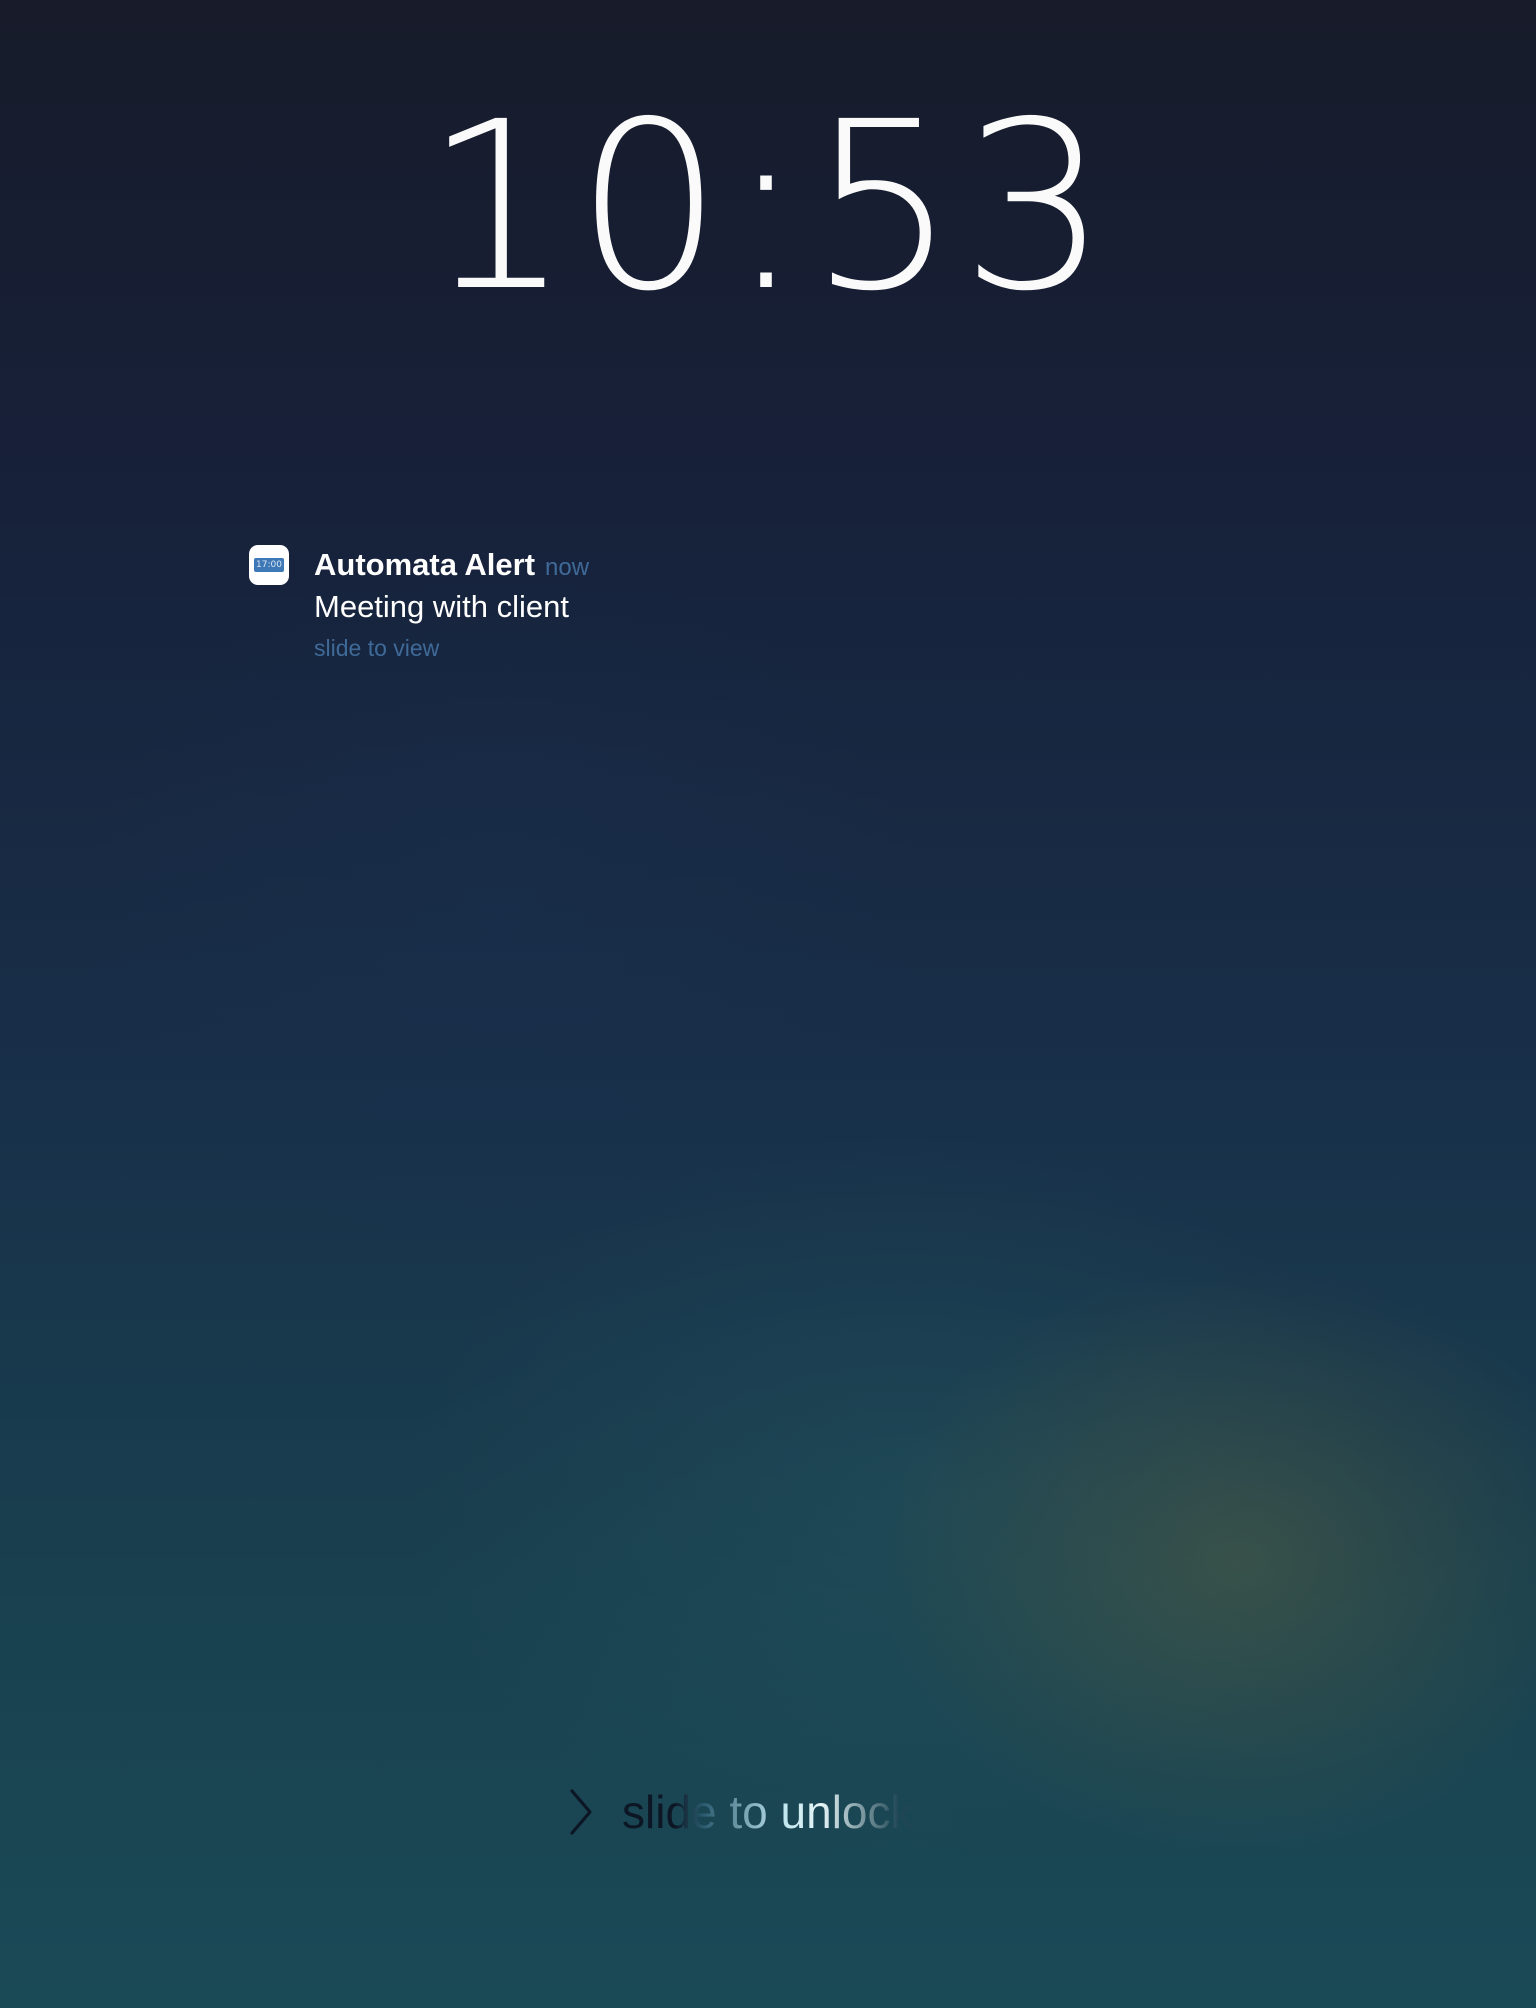  I want to click on calendar-clock-icon: 17:00, so click(269, 565).